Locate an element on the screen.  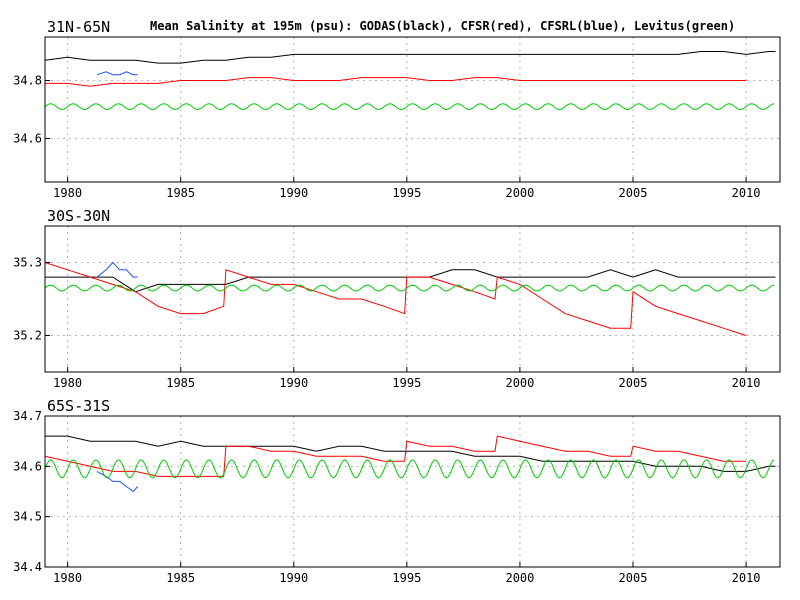
panel-label: 31N-65N is located at coordinates (78, 27).